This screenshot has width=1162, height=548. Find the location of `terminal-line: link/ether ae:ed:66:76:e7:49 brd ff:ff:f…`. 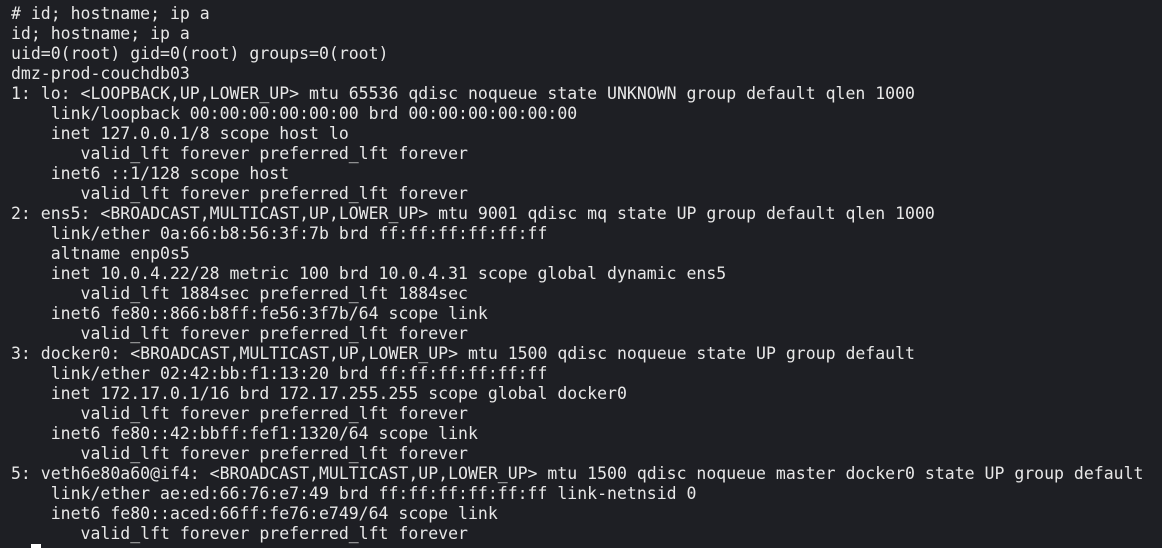

terminal-line: link/ether ae:ed:66:76:e7:49 brd ff:ff:f… is located at coordinates (354, 493).